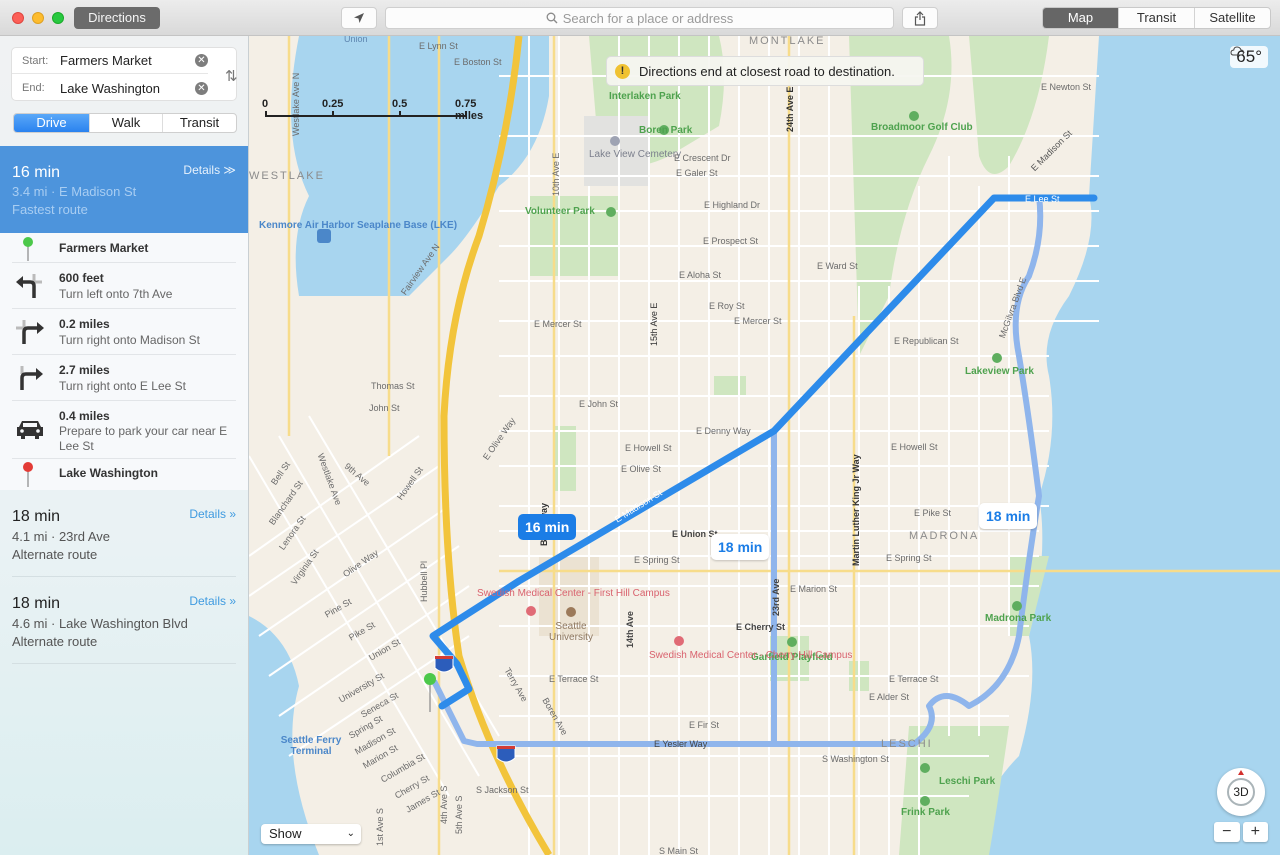 The height and width of the screenshot is (855, 1280). What do you see at coordinates (558, 324) in the screenshot?
I see `street-label: E Mercer St` at bounding box center [558, 324].